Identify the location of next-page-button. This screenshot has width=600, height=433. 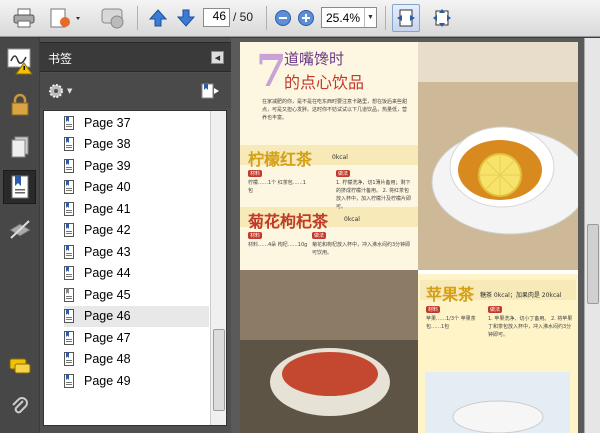
(186, 18).